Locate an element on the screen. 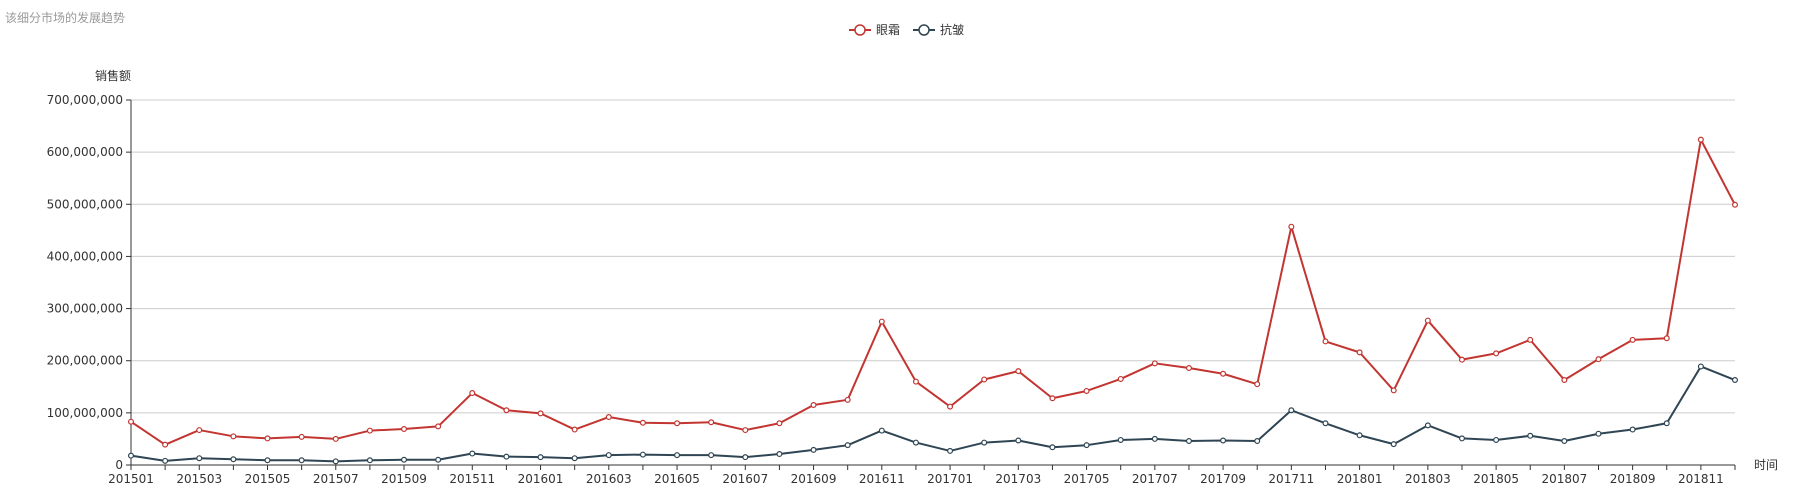 This screenshot has height=500, width=1803. legend-item-1: 眼霜 is located at coordinates (874, 30).